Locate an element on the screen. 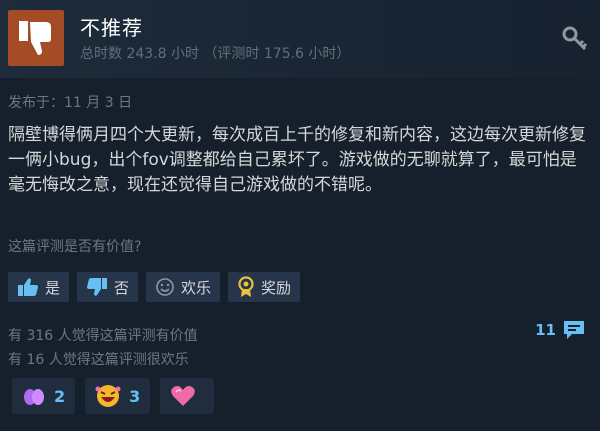 Image resolution: width=600 pixels, height=431 pixels. key-icon is located at coordinates (575, 39).